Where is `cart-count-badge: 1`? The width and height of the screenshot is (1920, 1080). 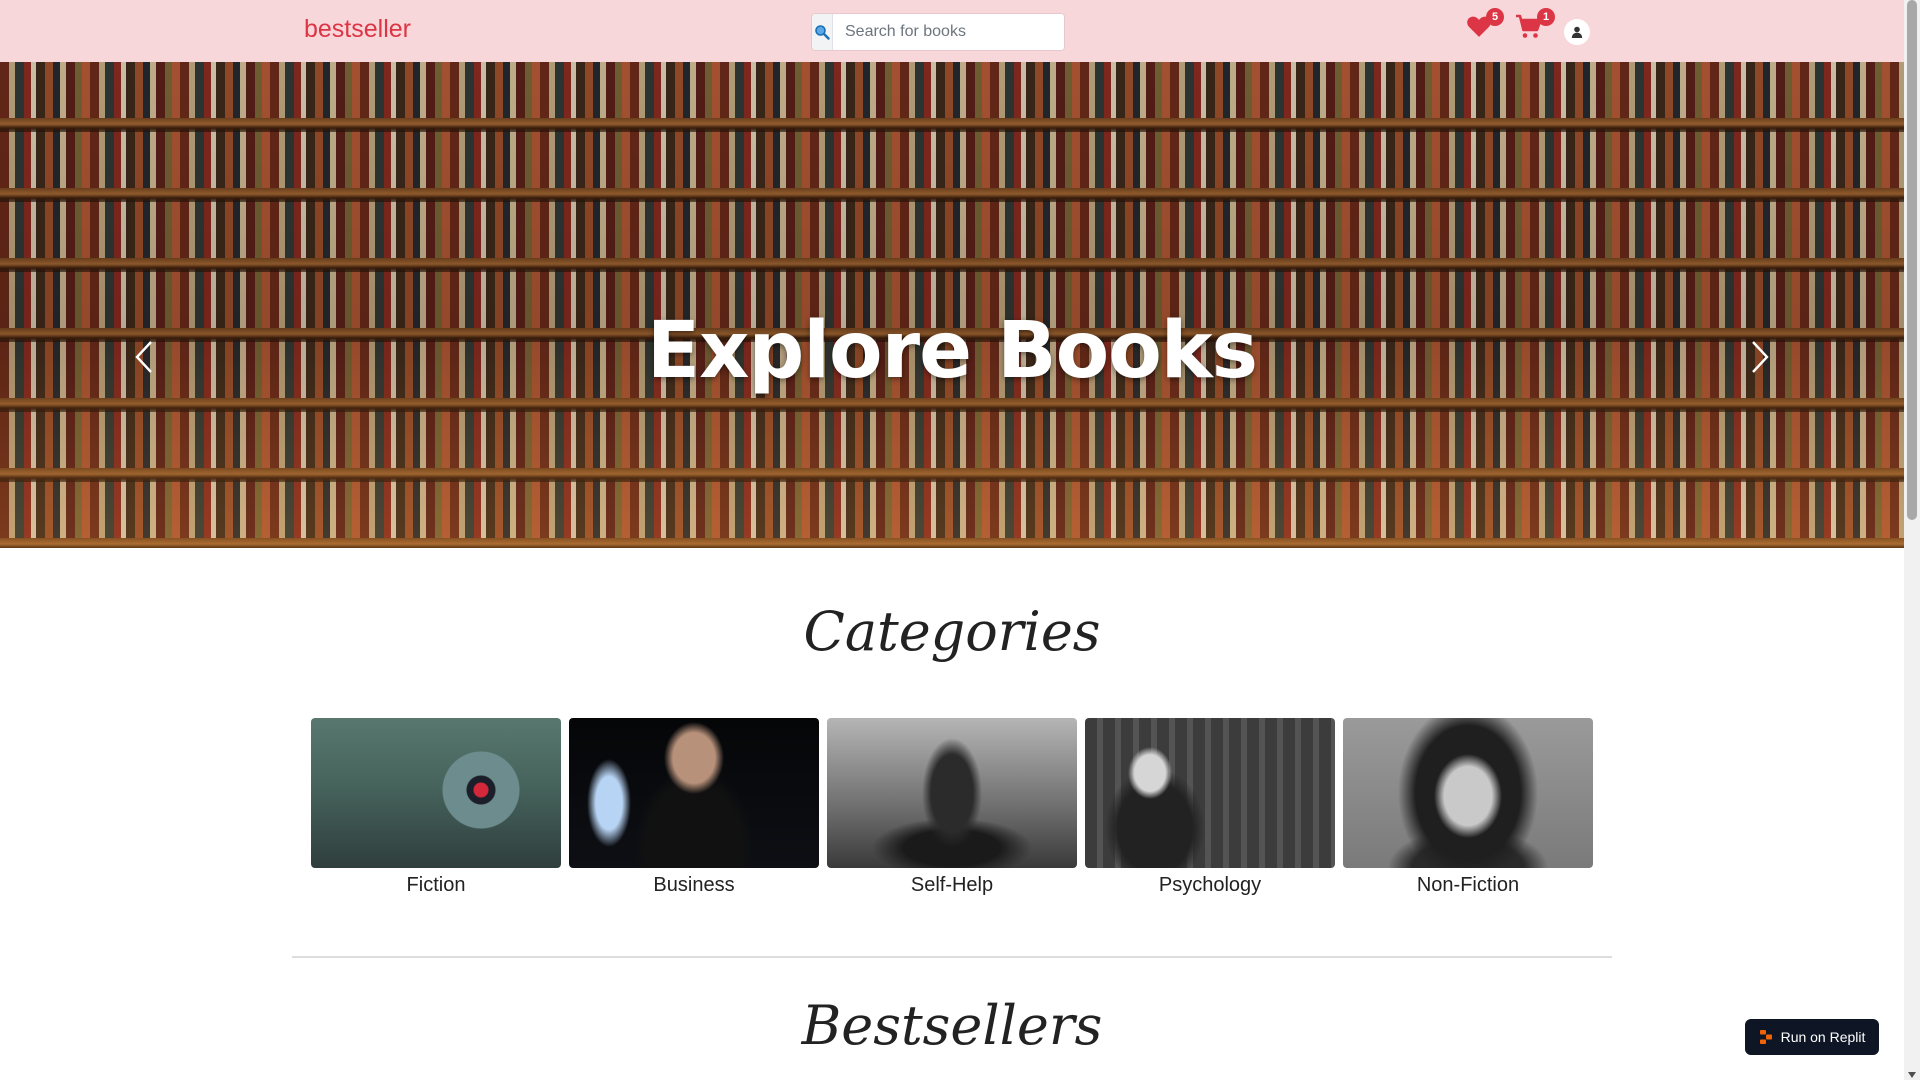 cart-count-badge: 1 is located at coordinates (1546, 17).